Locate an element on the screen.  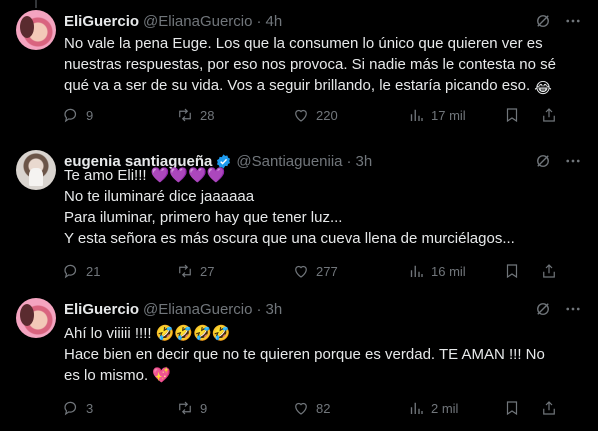
reply-button: 21 is located at coordinates (81, 271).